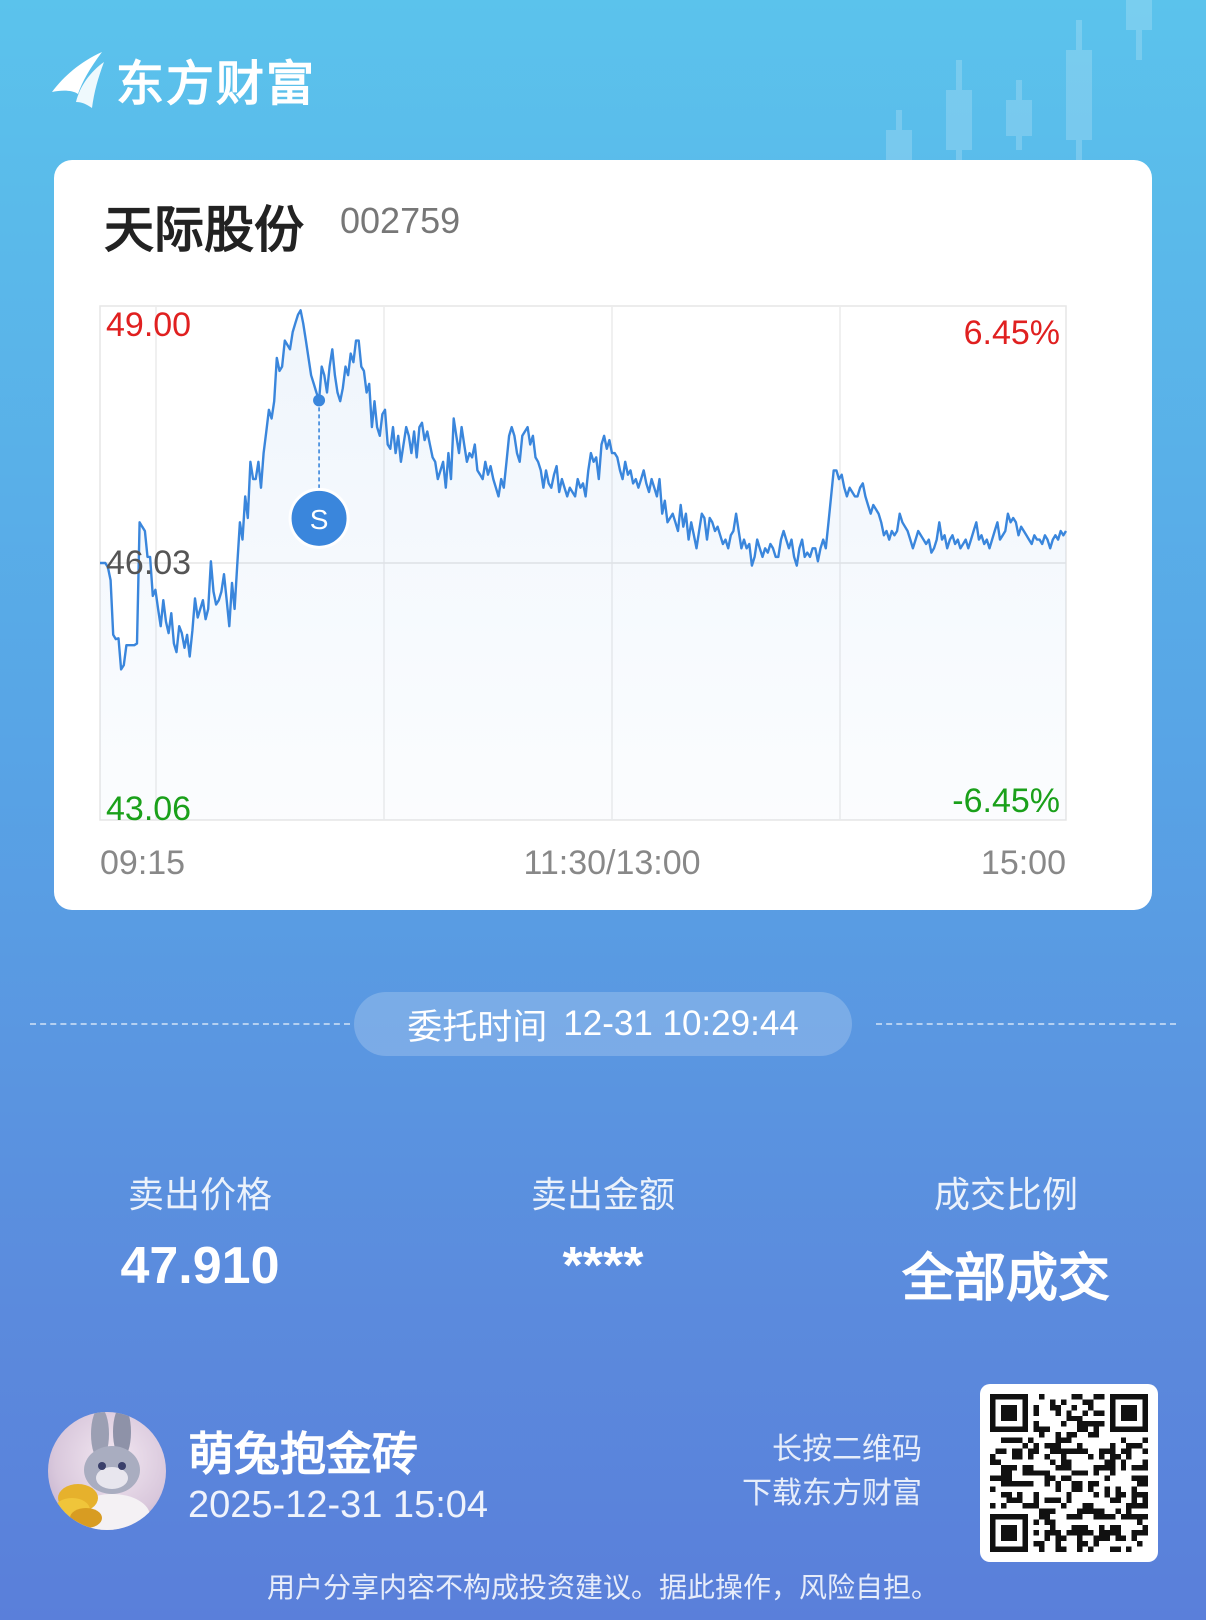  What do you see at coordinates (611, 863) in the screenshot?
I see `x-label-midday: 11:30/13:00` at bounding box center [611, 863].